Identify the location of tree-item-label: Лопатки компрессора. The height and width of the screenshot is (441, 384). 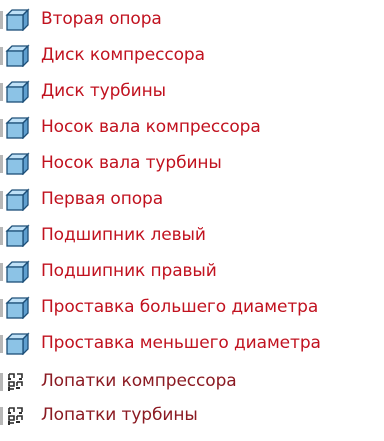
(139, 381).